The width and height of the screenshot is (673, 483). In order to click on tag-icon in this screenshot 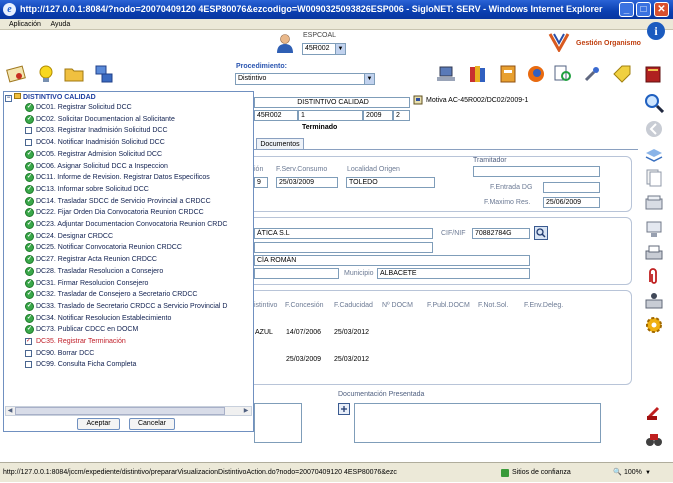, I will do `click(622, 74)`.